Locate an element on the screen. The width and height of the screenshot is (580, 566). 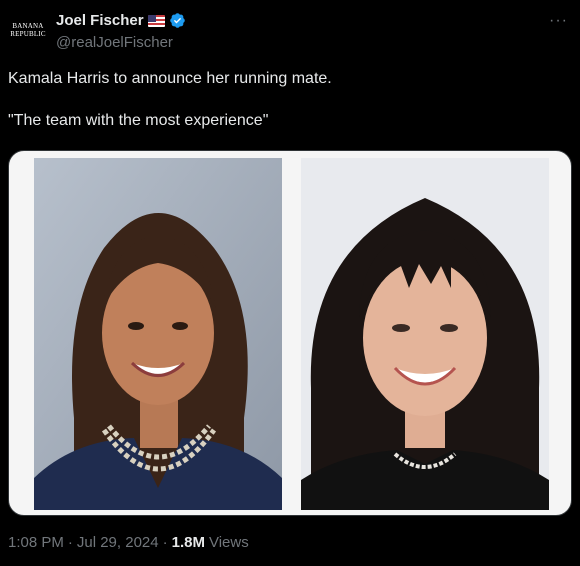
more-horizontal-icon: ··· is located at coordinates (558, 21).